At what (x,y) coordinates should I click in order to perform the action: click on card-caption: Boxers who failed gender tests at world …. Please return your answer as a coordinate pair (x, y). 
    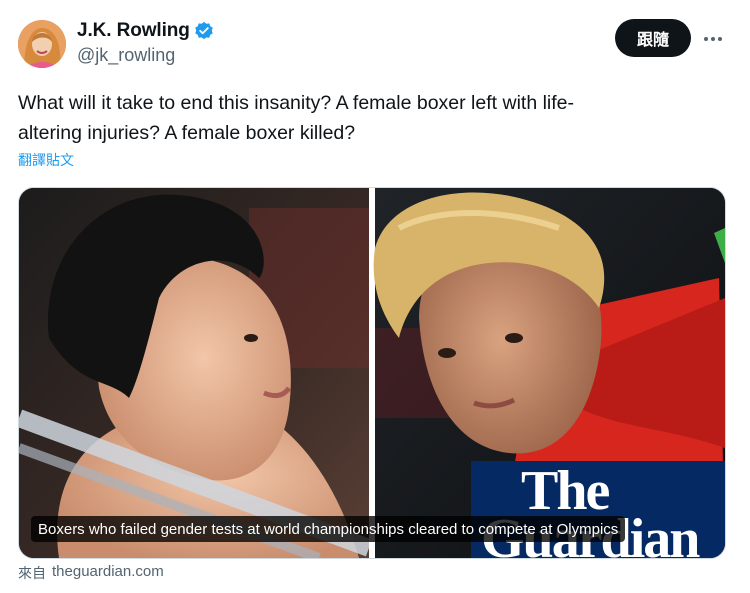
    Looking at the image, I should click on (328, 529).